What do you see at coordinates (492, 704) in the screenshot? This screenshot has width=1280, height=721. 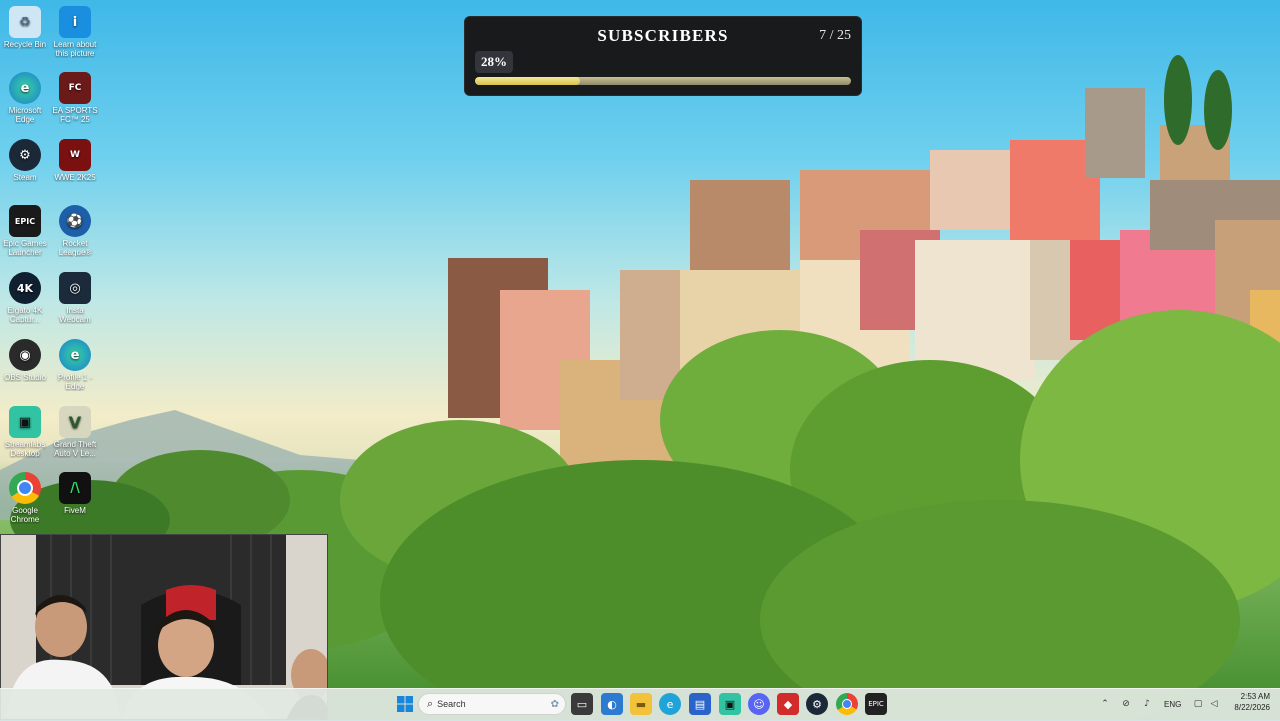 I see `taskbar-search: ⌕ Search ✿` at bounding box center [492, 704].